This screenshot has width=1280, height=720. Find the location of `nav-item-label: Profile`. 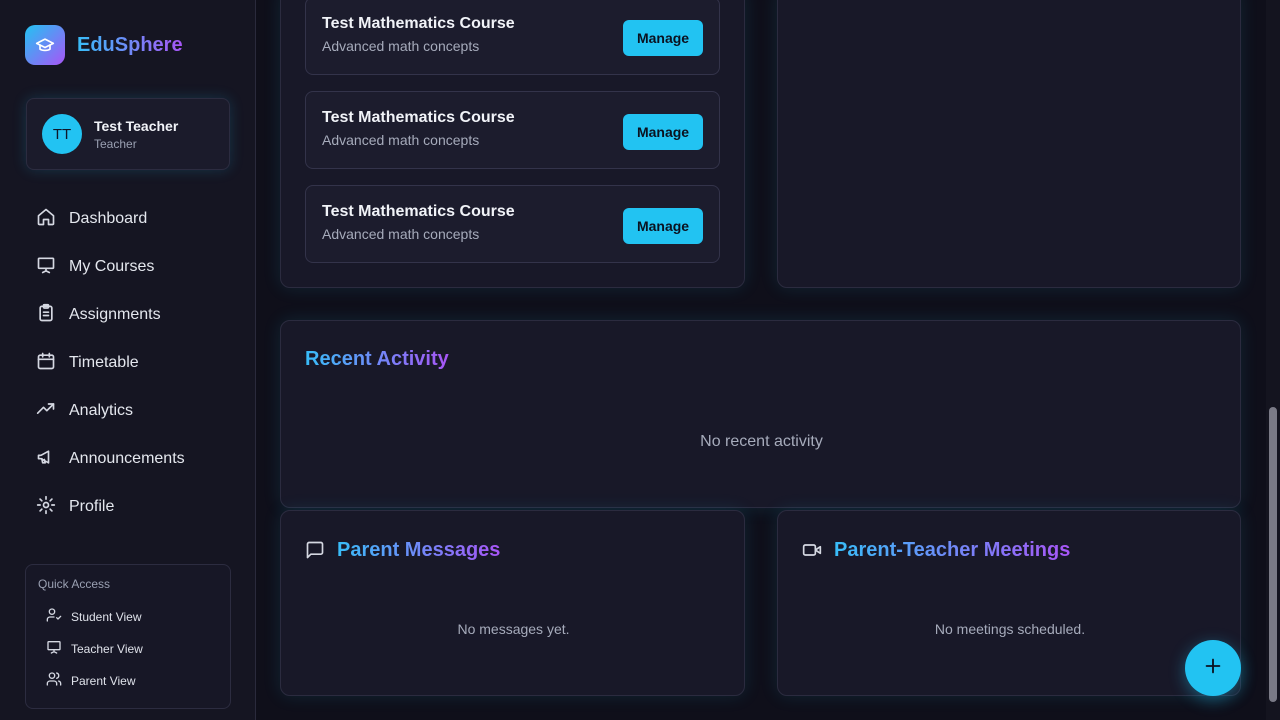

nav-item-label: Profile is located at coordinates (92, 506).